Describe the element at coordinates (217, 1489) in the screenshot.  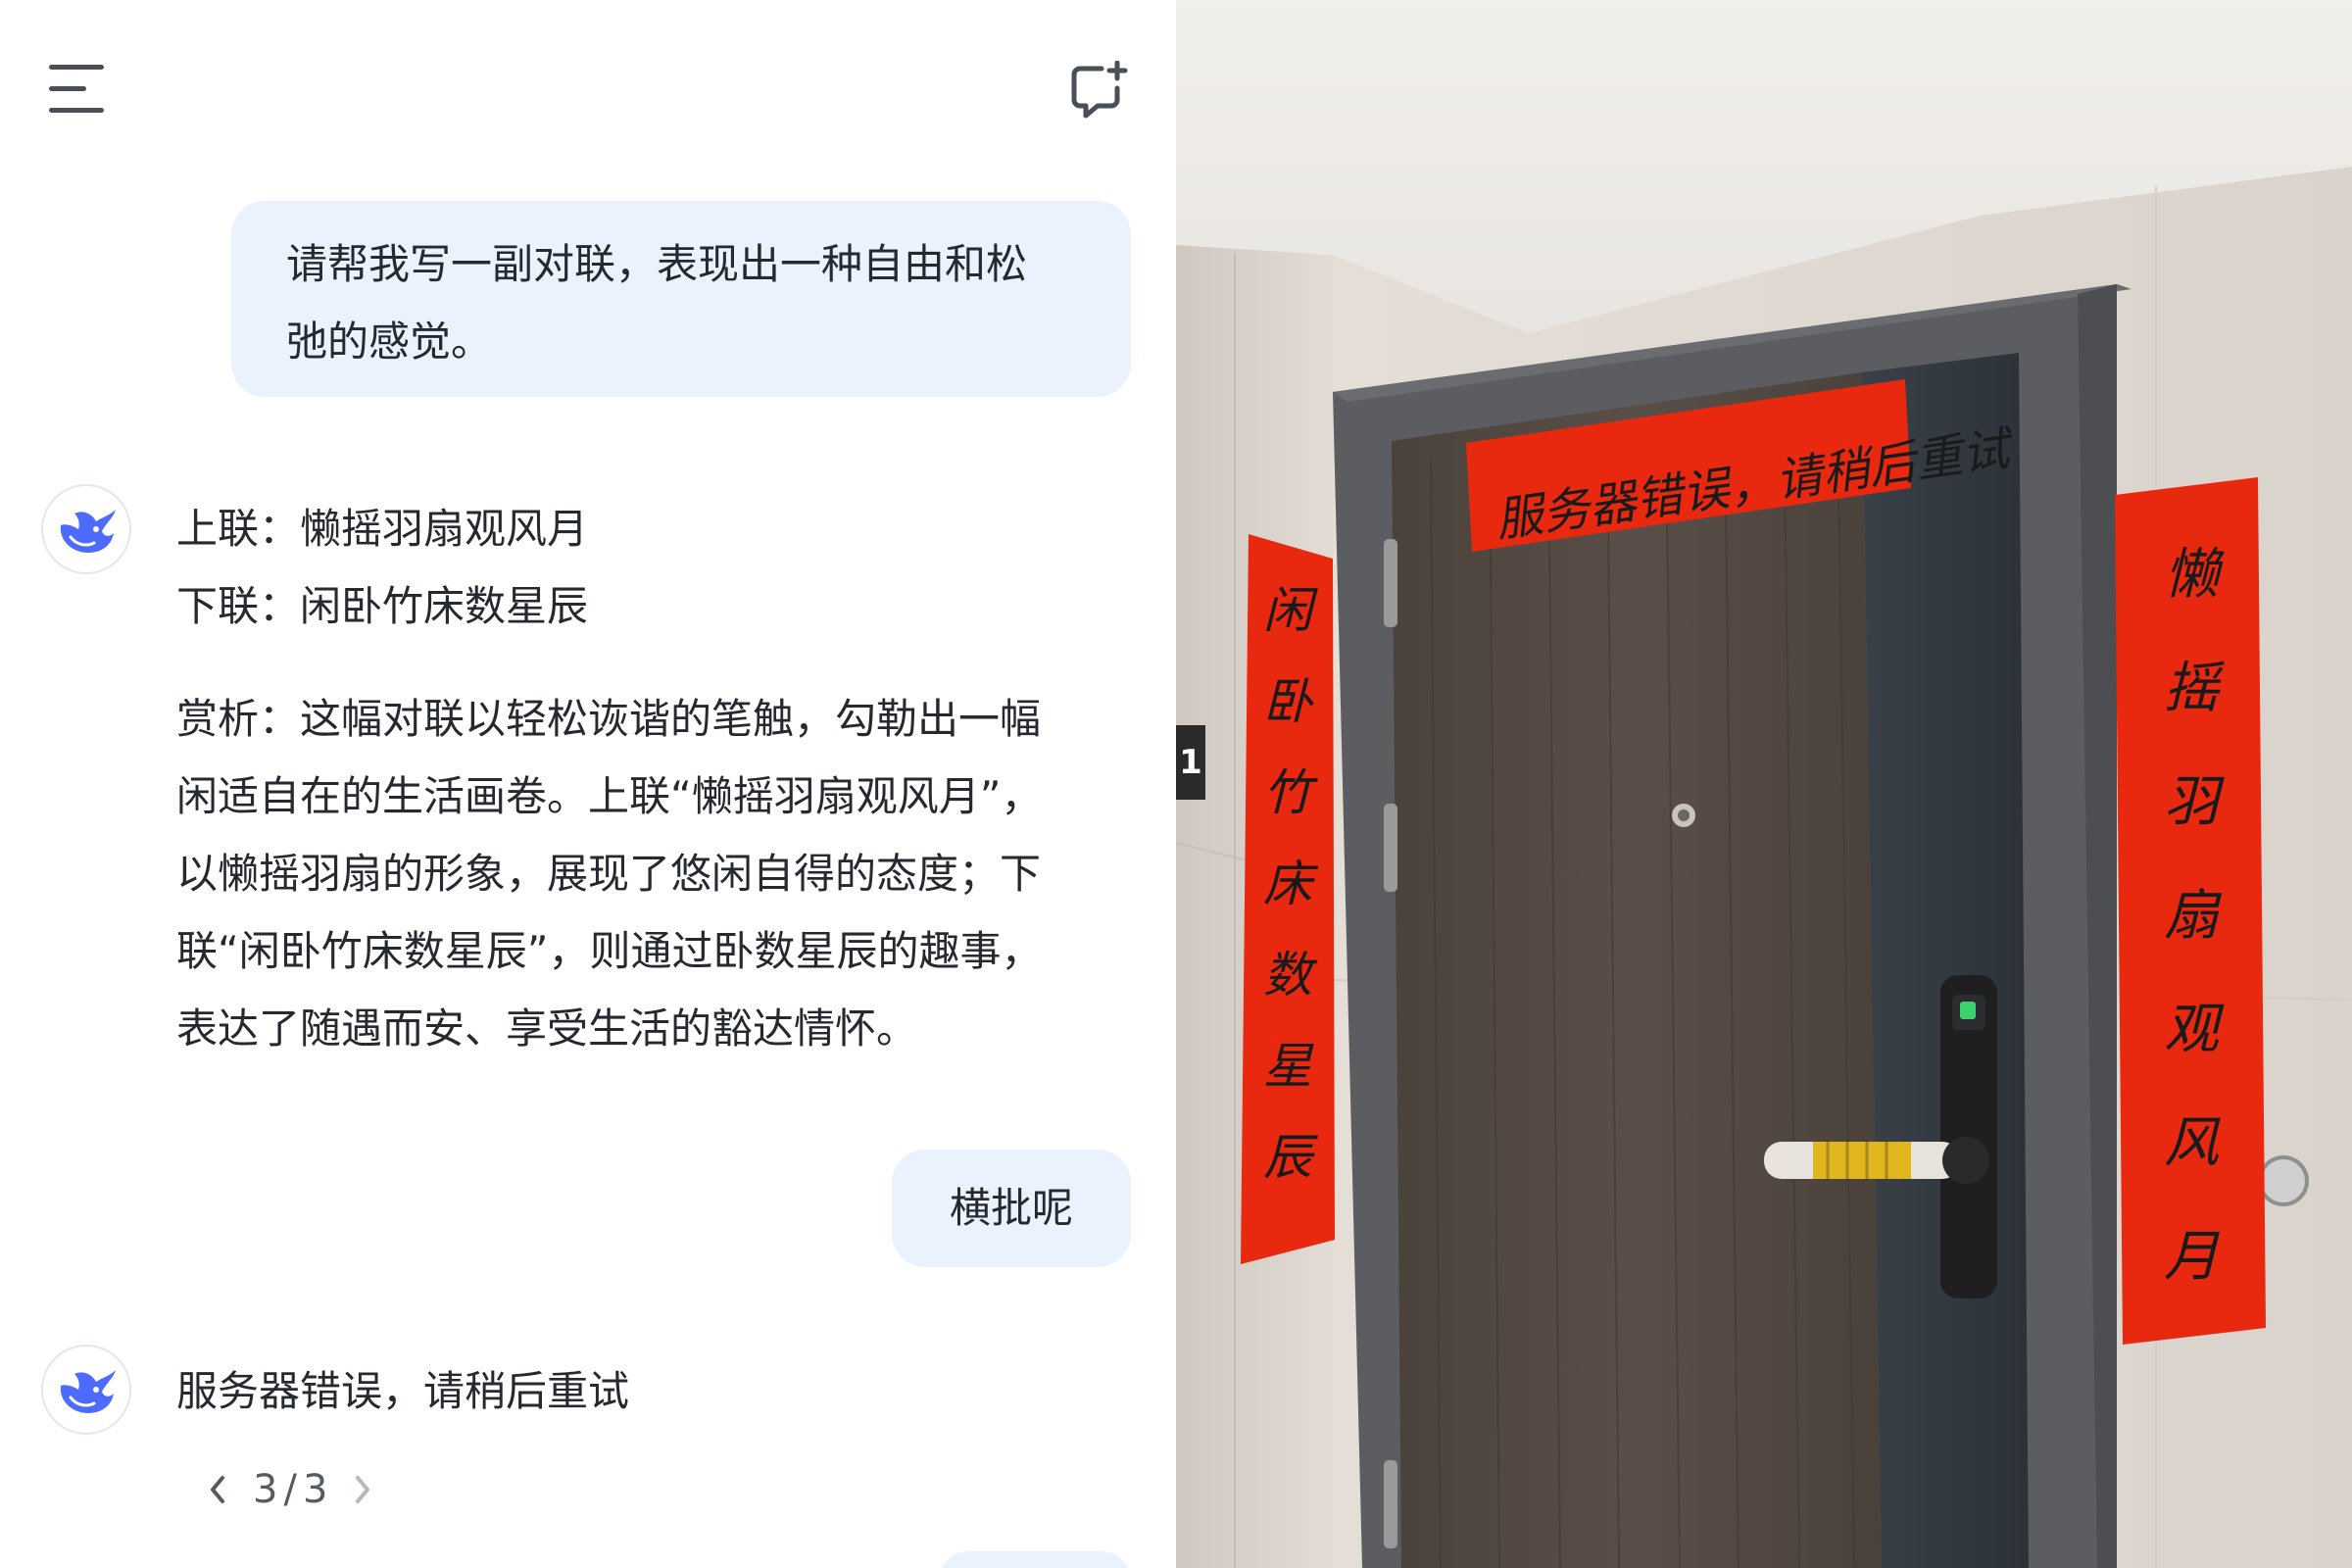
I see `chevron-left-icon` at that location.